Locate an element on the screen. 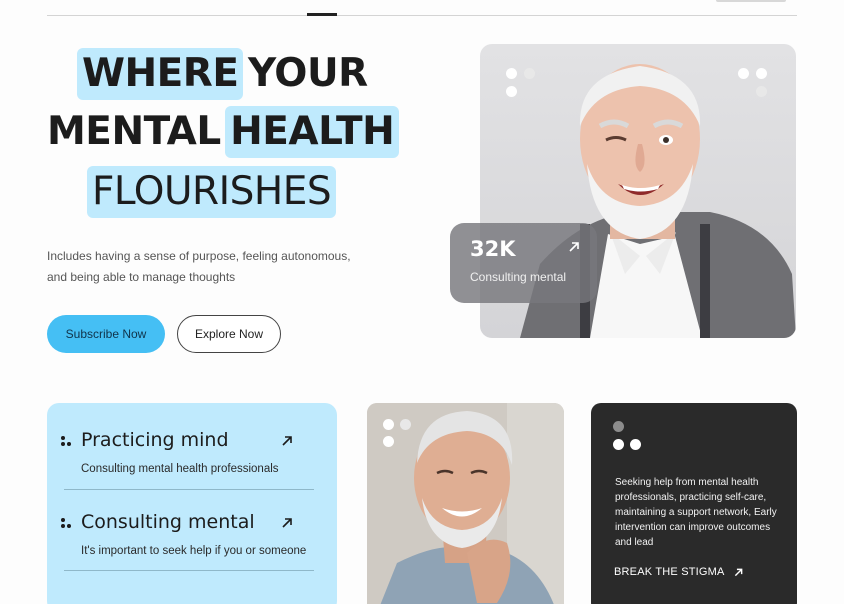 This screenshot has height=604, width=844. headline-line-1: WHERE YOUR is located at coordinates (222, 74).